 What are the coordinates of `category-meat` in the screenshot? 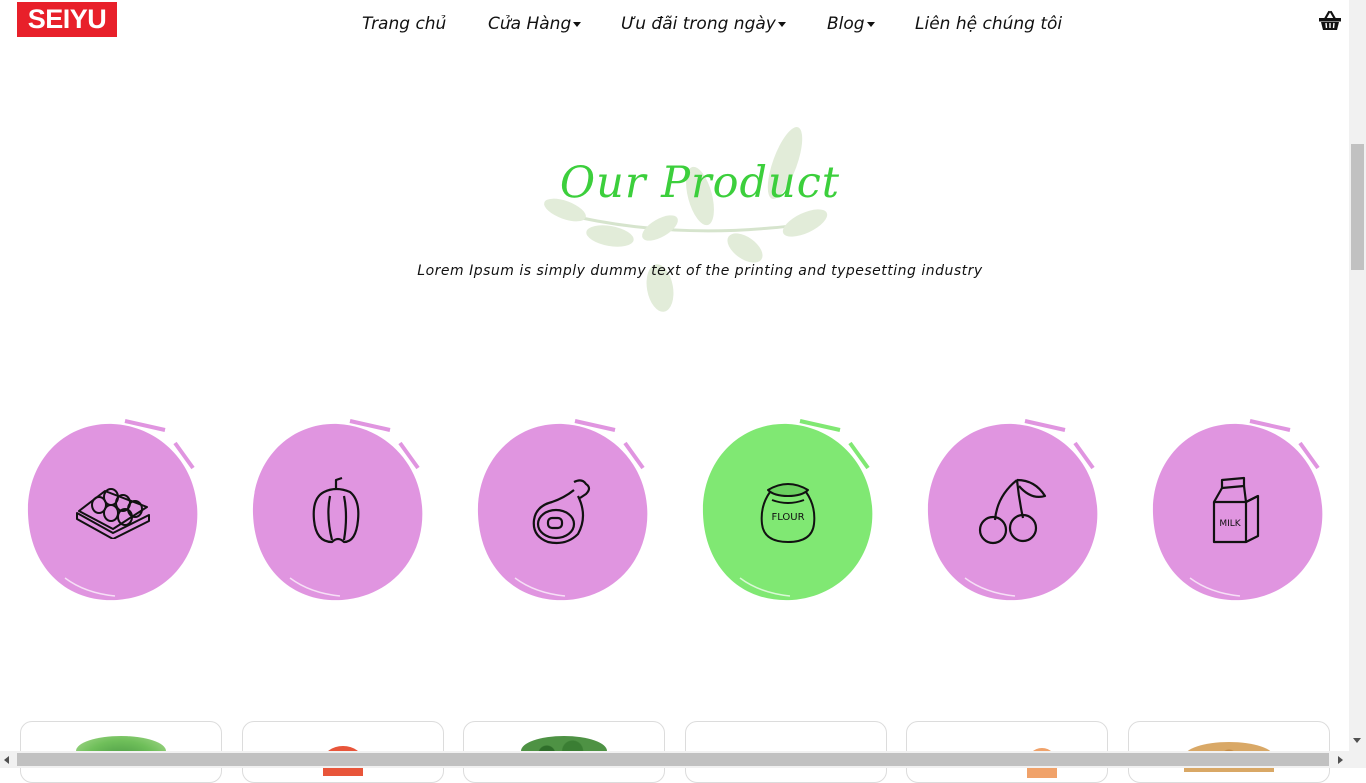 It's located at (562, 511).